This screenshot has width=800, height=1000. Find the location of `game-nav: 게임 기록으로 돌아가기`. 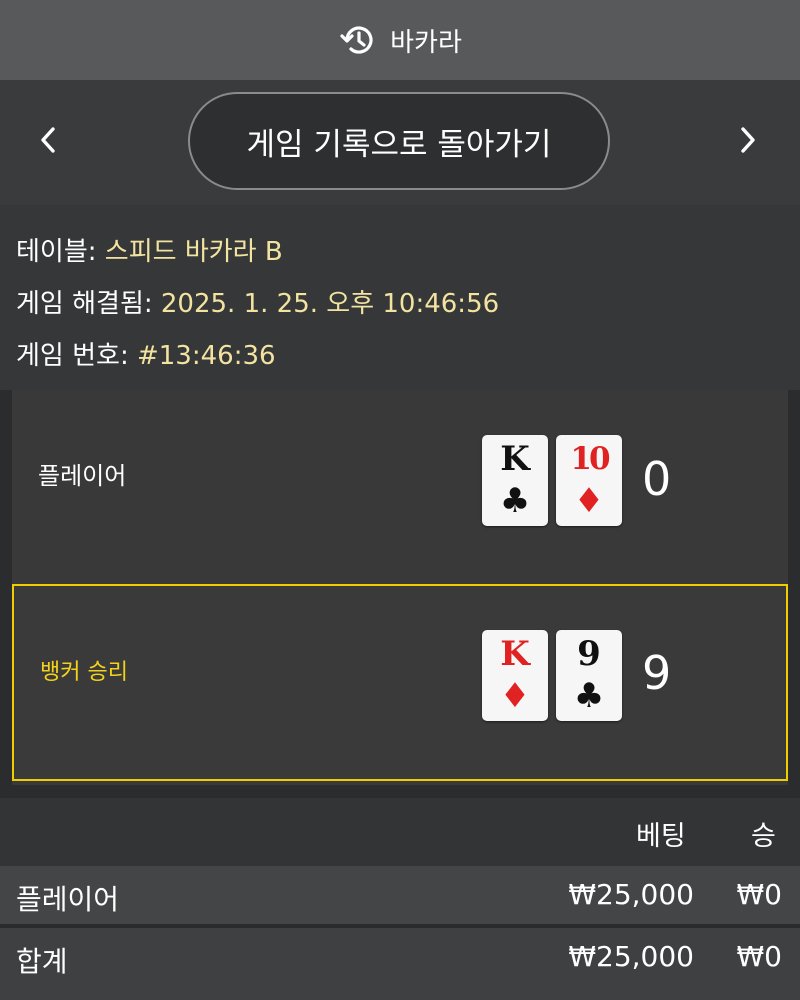

game-nav: 게임 기록으로 돌아가기 is located at coordinates (400, 142).